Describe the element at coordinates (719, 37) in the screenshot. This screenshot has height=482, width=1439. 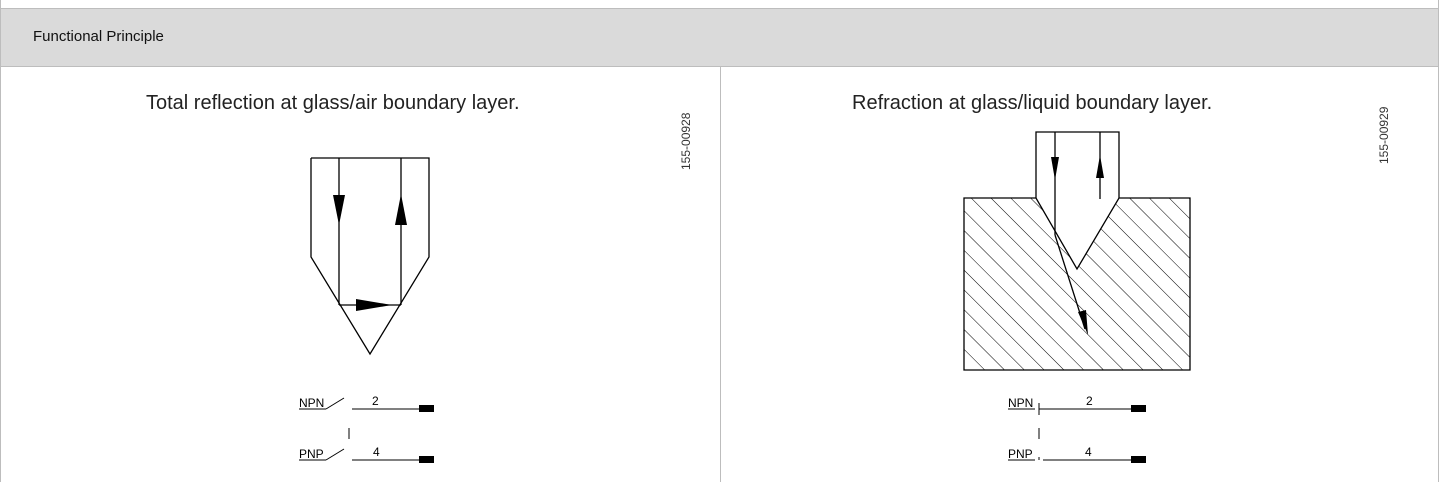
I see `table-header: Functional Principle` at that location.